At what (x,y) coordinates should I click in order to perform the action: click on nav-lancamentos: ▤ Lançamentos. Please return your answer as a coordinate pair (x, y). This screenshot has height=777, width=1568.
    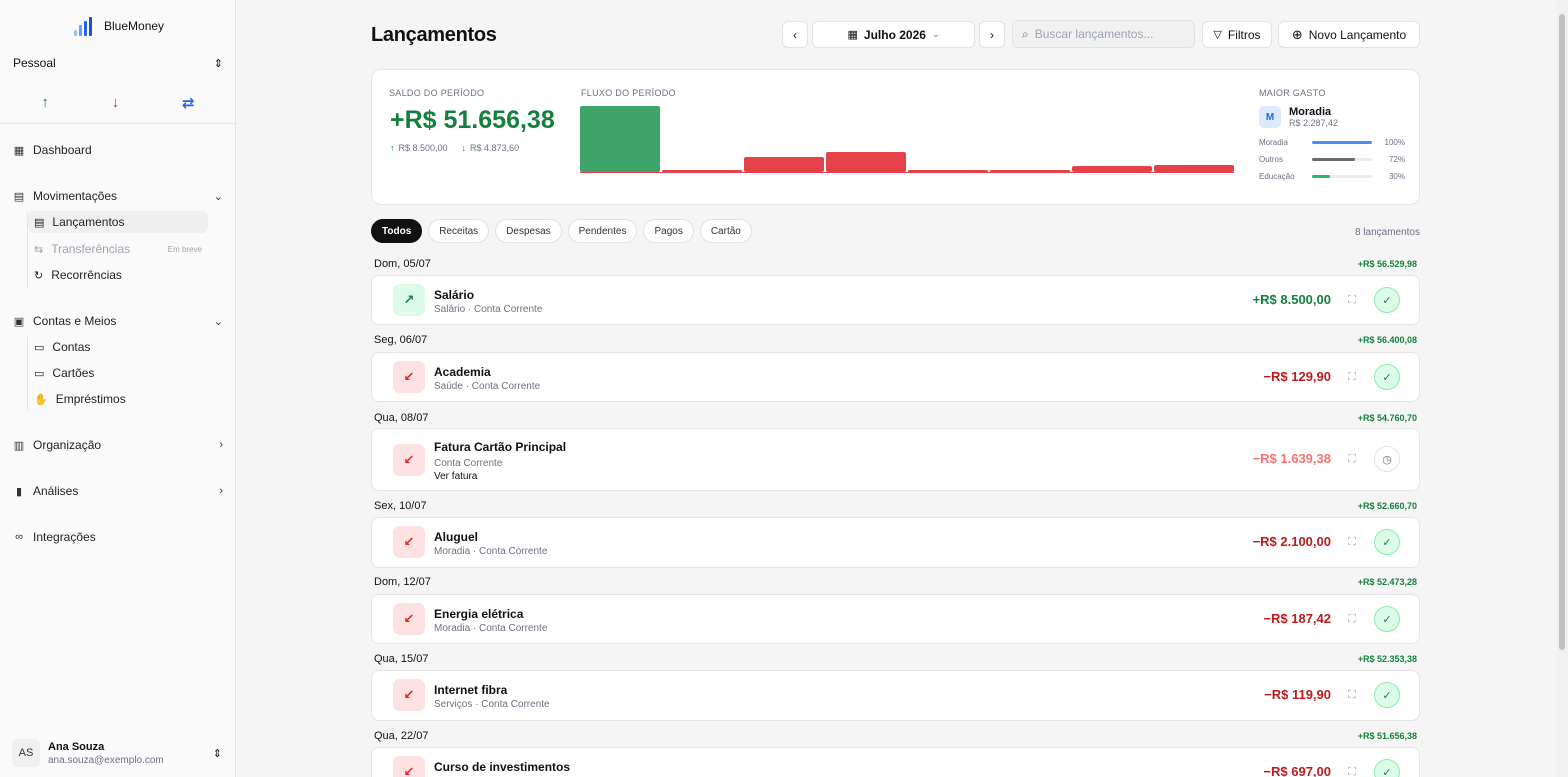
    Looking at the image, I should click on (118, 222).